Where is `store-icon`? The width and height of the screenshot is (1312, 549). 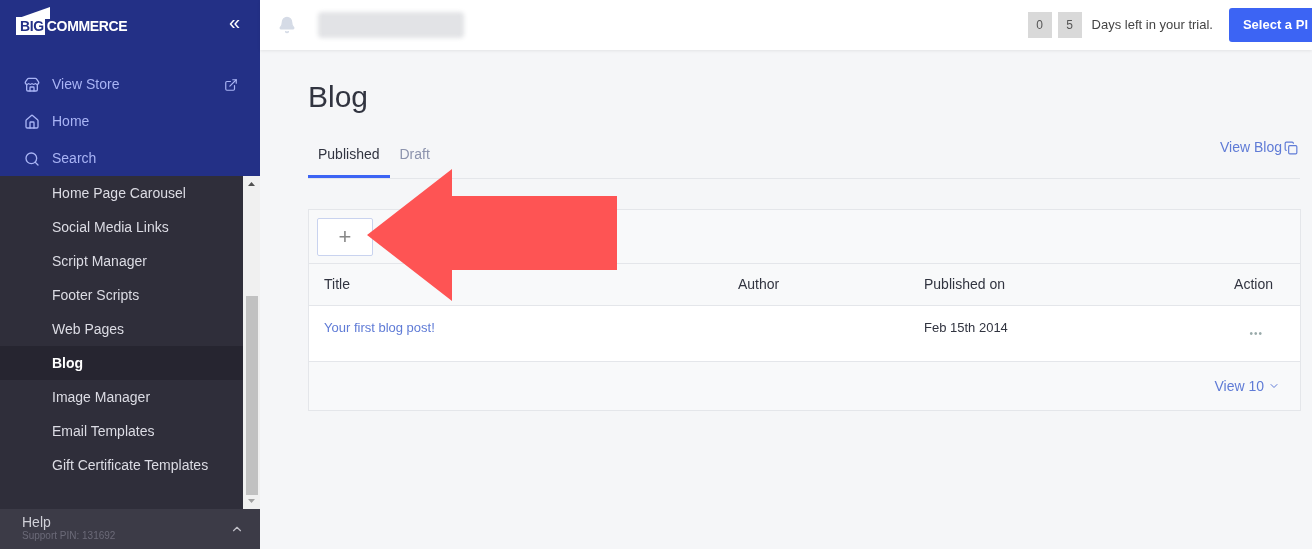 store-icon is located at coordinates (32, 84).